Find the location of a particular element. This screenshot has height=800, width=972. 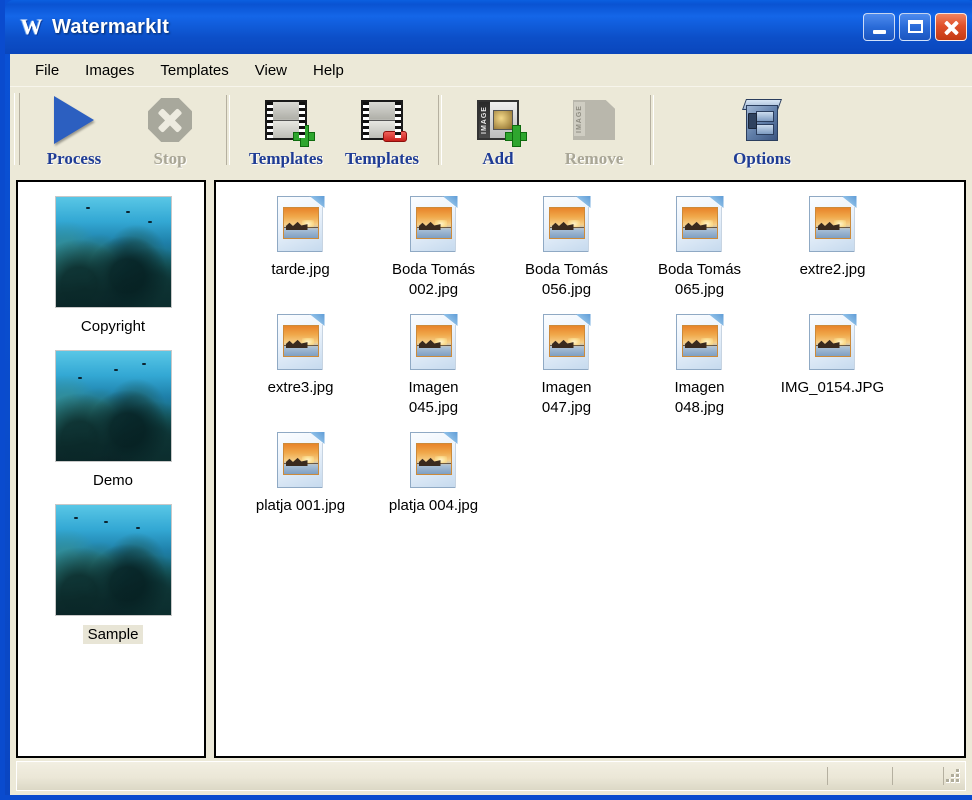

stop-button: Stop is located at coordinates (170, 129).